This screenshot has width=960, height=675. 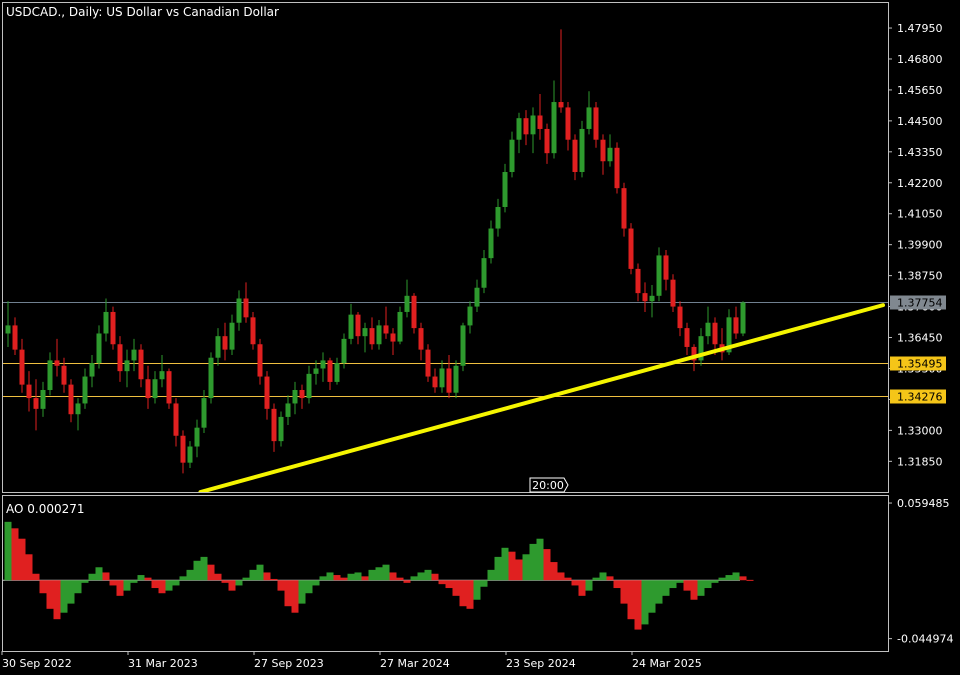 What do you see at coordinates (920, 397) in the screenshot?
I see `price-line-label: 1.34276` at bounding box center [920, 397].